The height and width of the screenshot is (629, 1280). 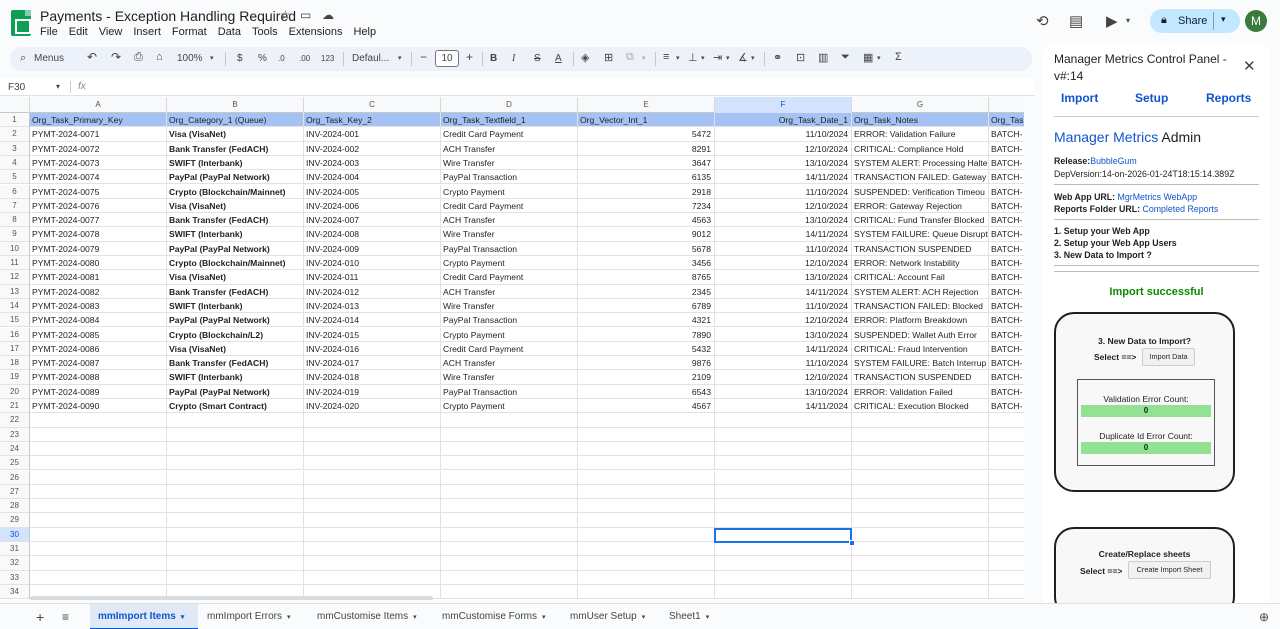 What do you see at coordinates (15, 363) in the screenshot?
I see `row-header: 18` at bounding box center [15, 363].